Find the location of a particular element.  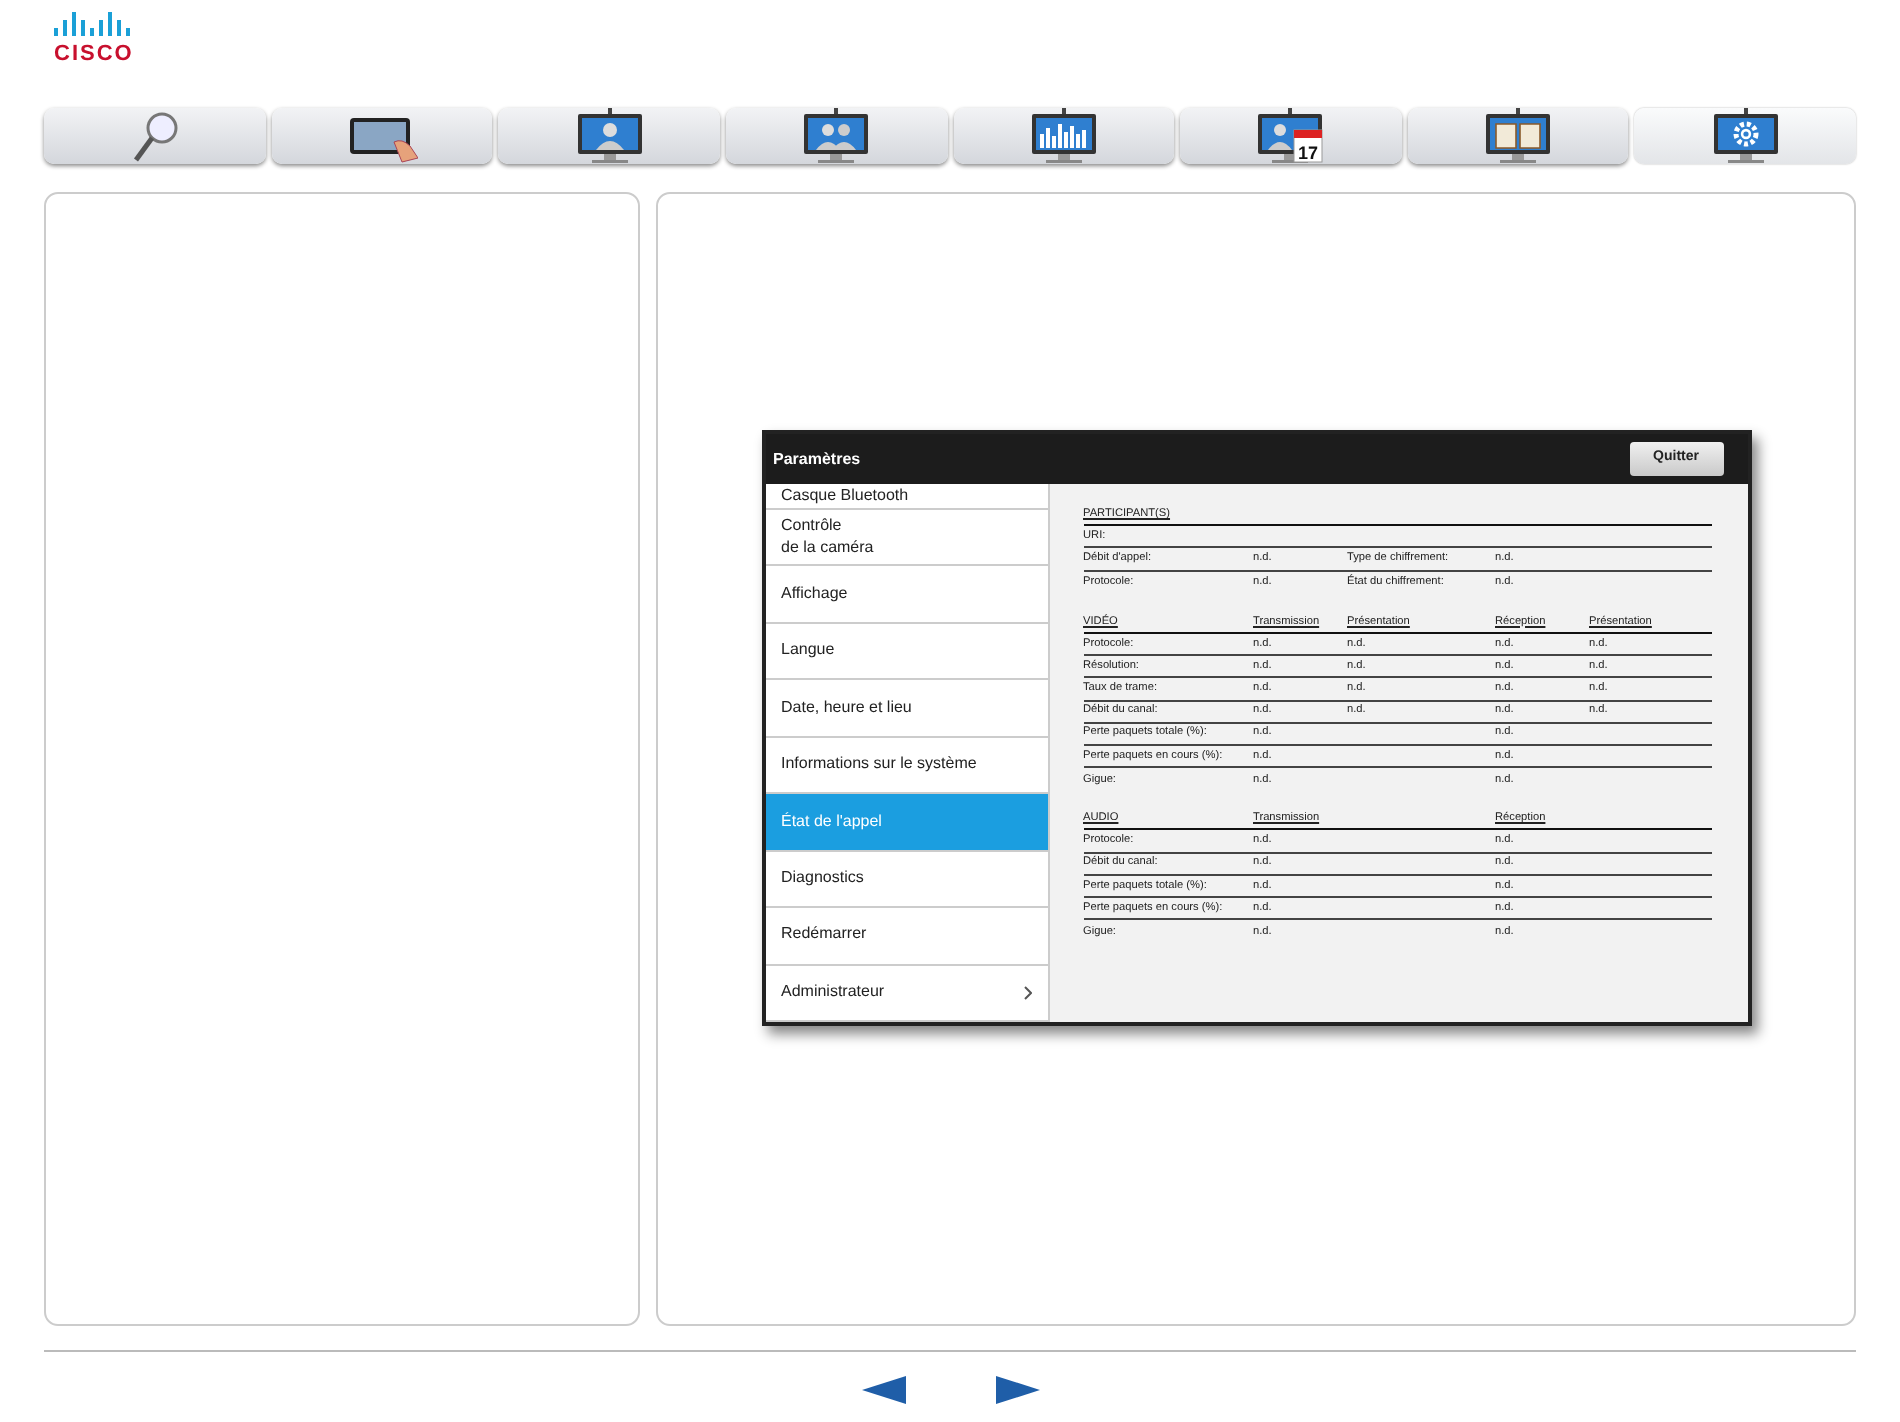

monitor-book-icon is located at coordinates (1518, 136).